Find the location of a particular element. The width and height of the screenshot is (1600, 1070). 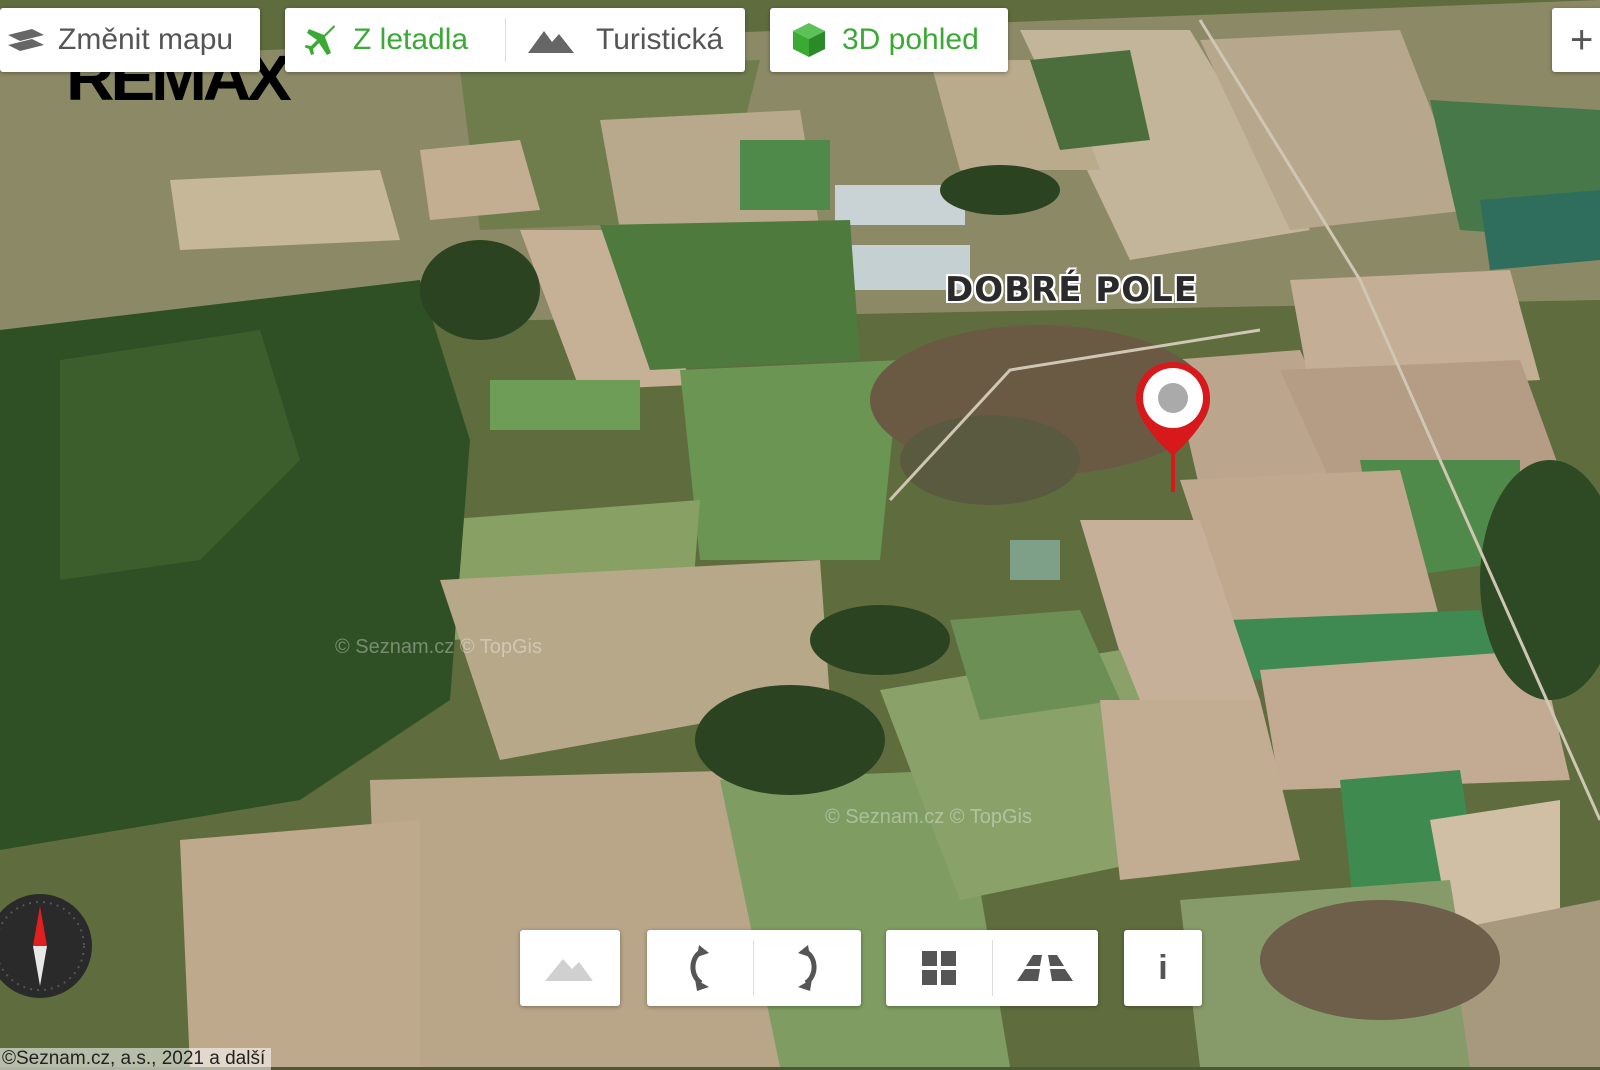

place-label: DOBRÉ POLE is located at coordinates (1071, 290).